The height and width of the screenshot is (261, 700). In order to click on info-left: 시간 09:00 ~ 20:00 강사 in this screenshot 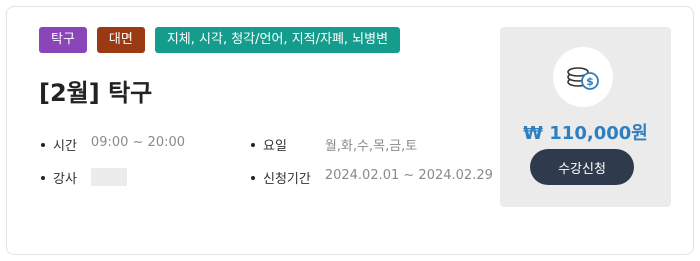, I will do `click(113, 161)`.